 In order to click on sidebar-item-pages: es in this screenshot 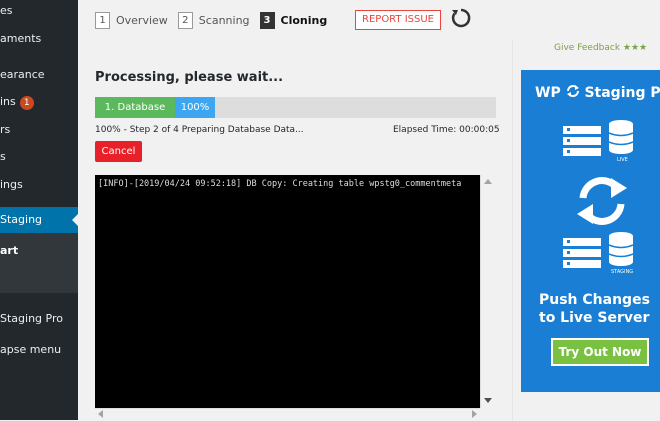, I will do `click(6, 10)`.